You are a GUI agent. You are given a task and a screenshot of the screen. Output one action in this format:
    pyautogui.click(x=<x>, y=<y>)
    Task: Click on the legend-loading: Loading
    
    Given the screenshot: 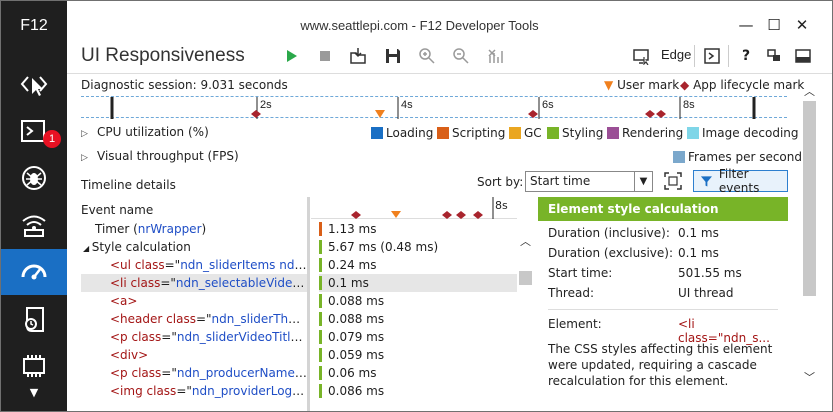 What is the action you would take?
    pyautogui.click(x=402, y=133)
    